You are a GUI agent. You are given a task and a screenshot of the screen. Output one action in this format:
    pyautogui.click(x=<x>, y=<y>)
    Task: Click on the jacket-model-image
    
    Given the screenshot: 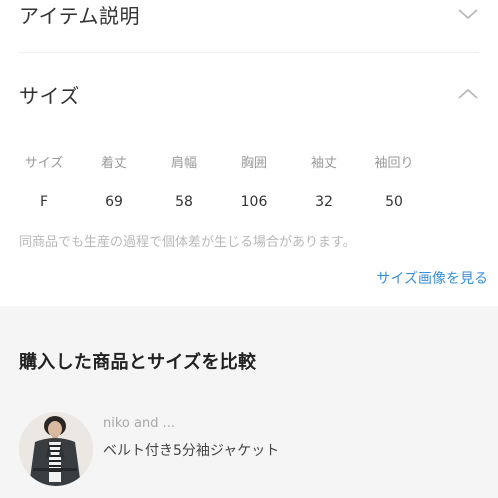 What is the action you would take?
    pyautogui.click(x=56, y=449)
    